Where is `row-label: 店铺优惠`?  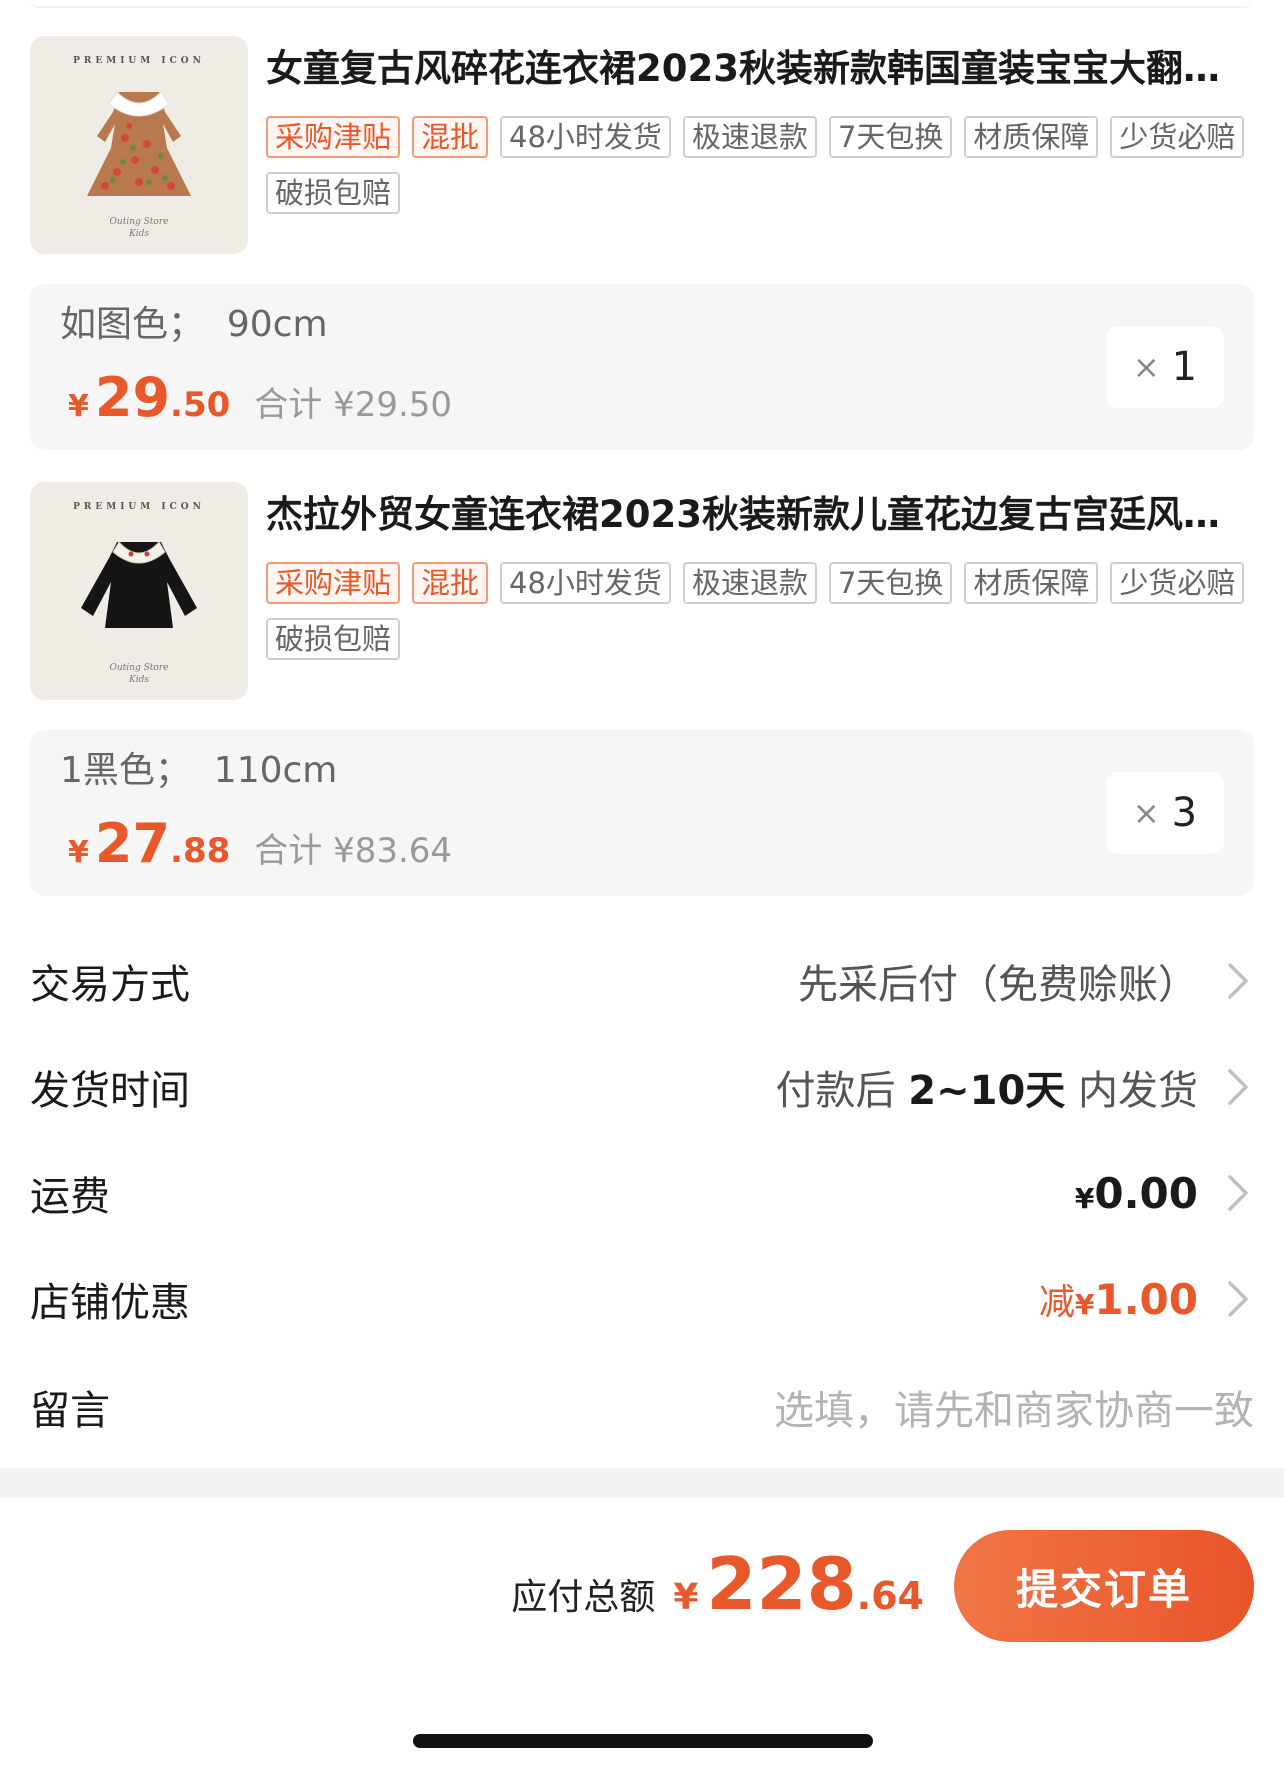
row-label: 店铺优惠 is located at coordinates (110, 1303).